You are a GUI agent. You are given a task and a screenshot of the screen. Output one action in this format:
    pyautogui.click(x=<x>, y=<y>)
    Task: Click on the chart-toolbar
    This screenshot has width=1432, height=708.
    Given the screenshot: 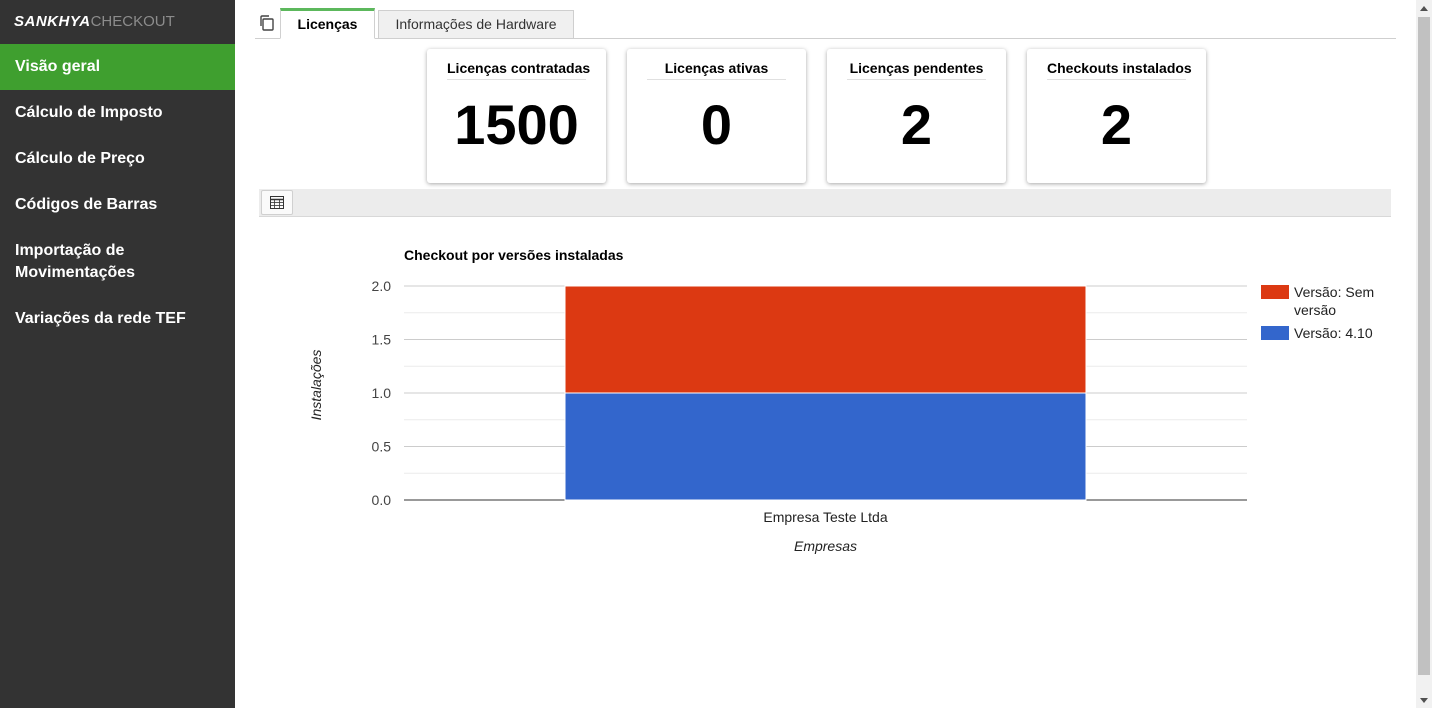 What is the action you would take?
    pyautogui.click(x=825, y=203)
    